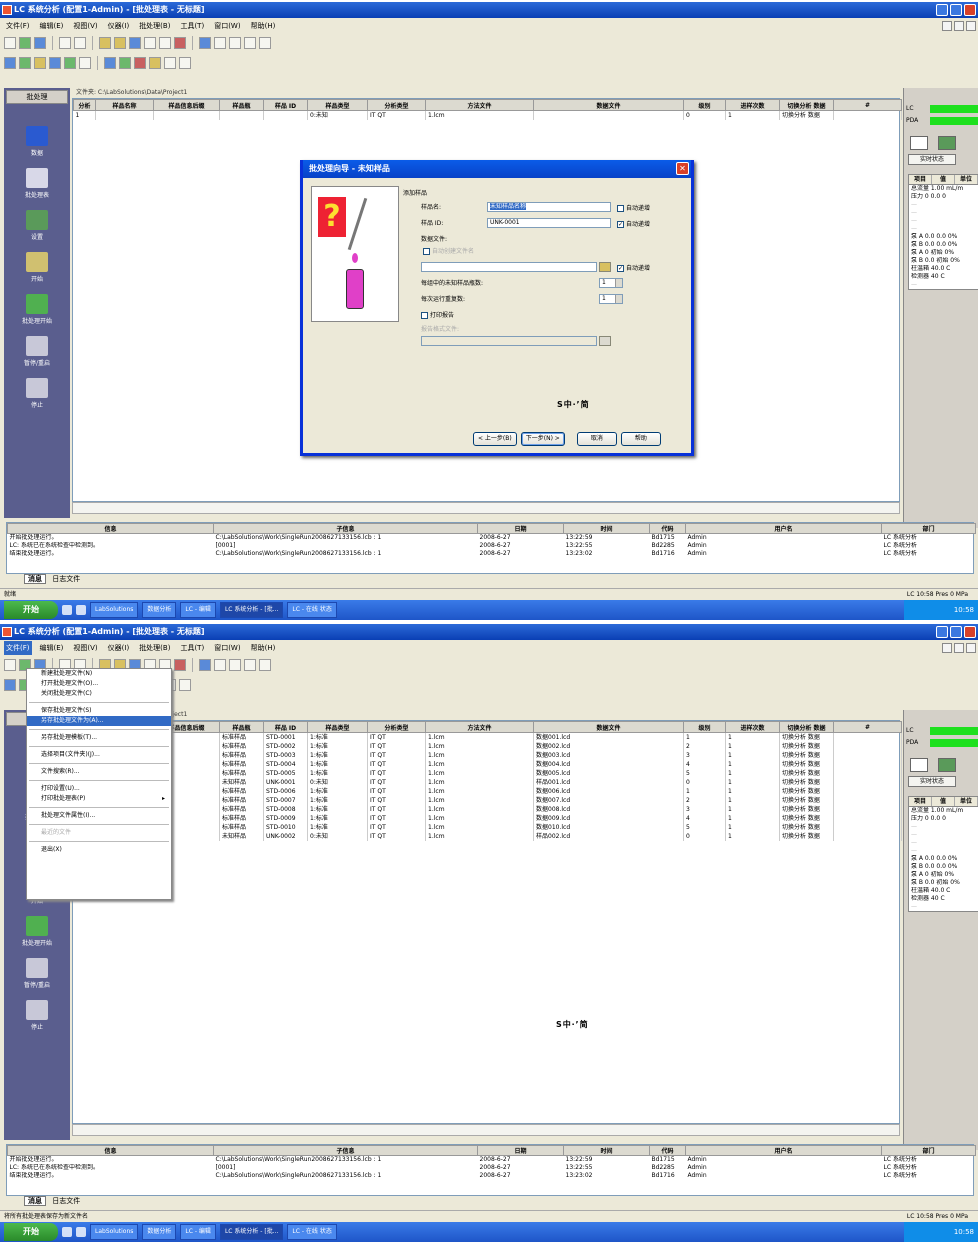  I want to click on table-cell: 开始批处理运行。, so click(111, 1160).